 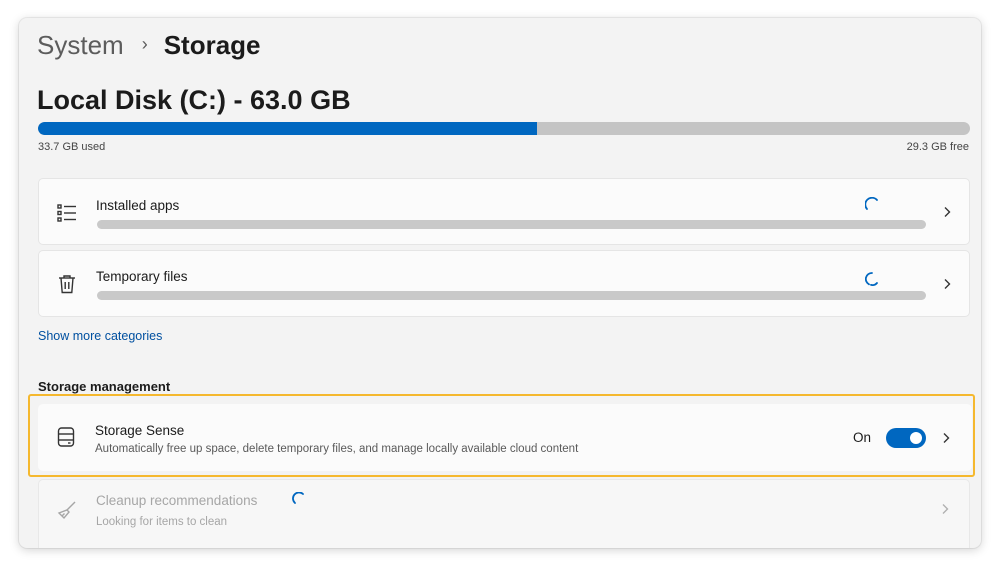 I want to click on breadcrumb-system: System, so click(x=80, y=45).